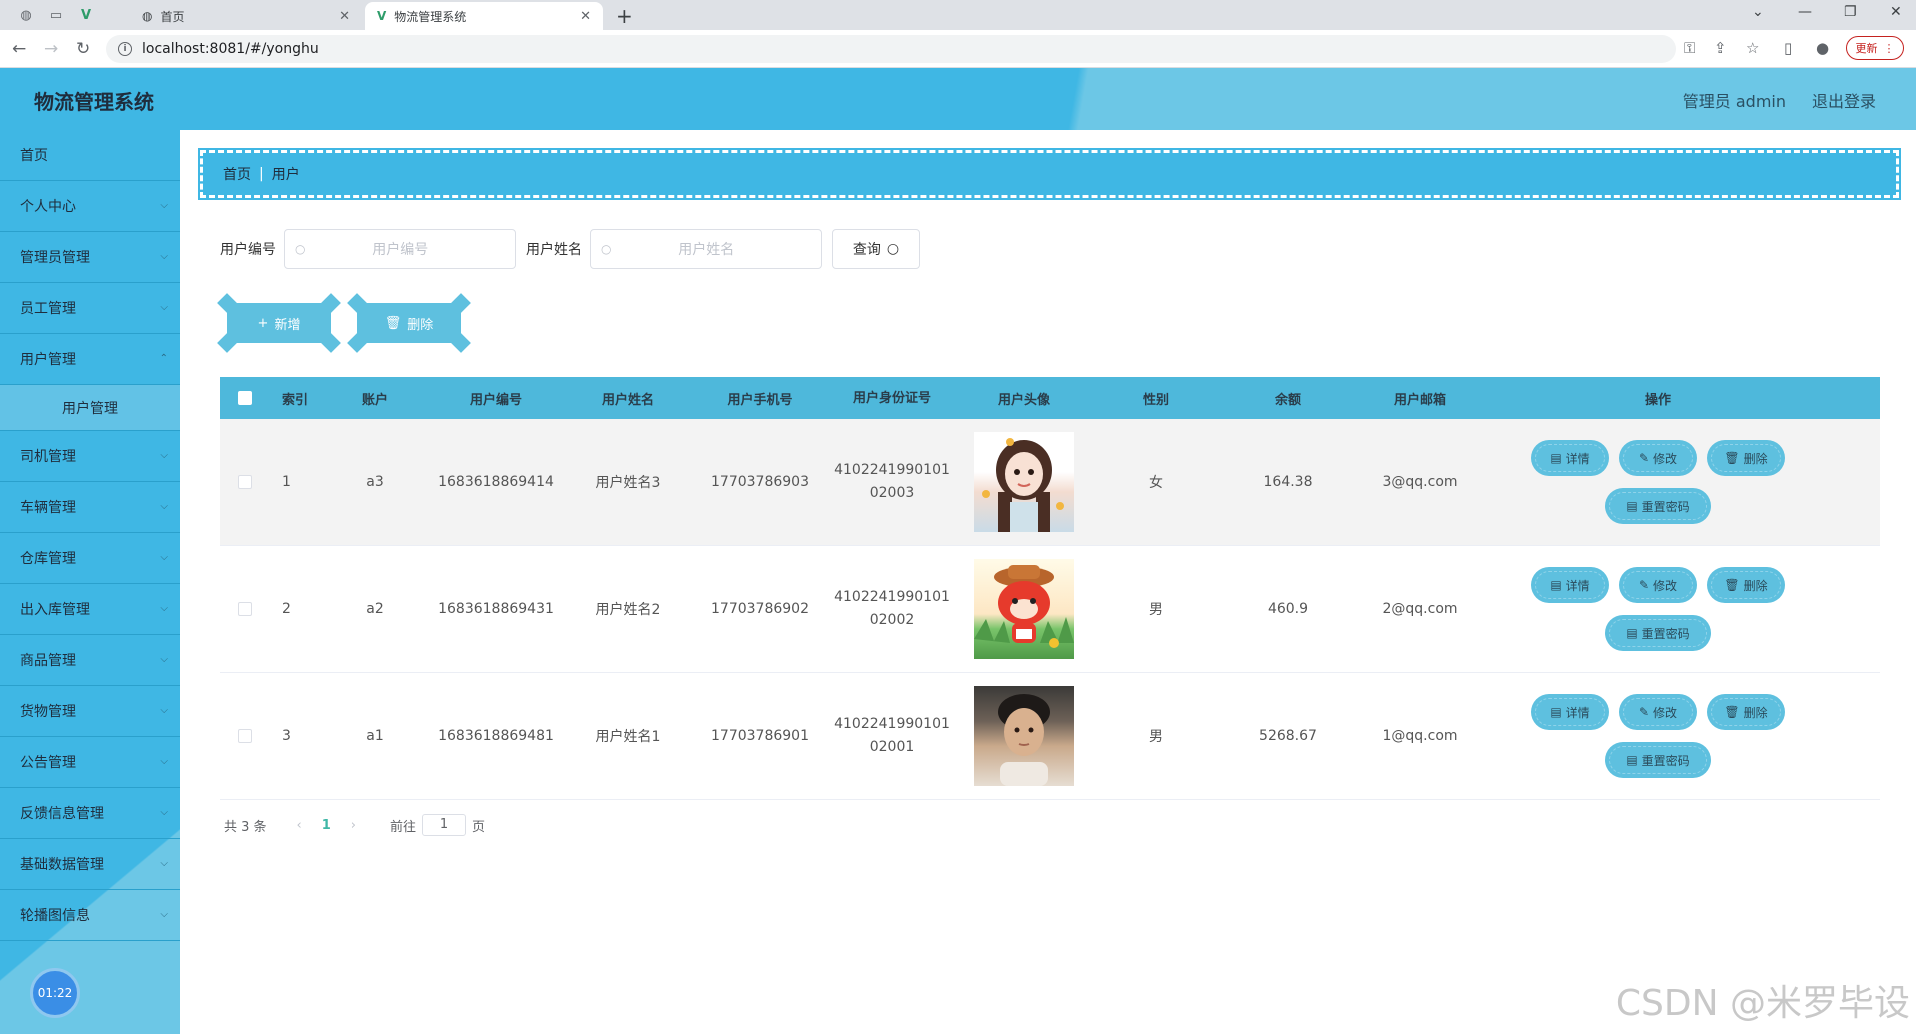 The width and height of the screenshot is (1916, 1034). I want to click on sidebar-item-products: 商品管理 ⌵, so click(90, 660).